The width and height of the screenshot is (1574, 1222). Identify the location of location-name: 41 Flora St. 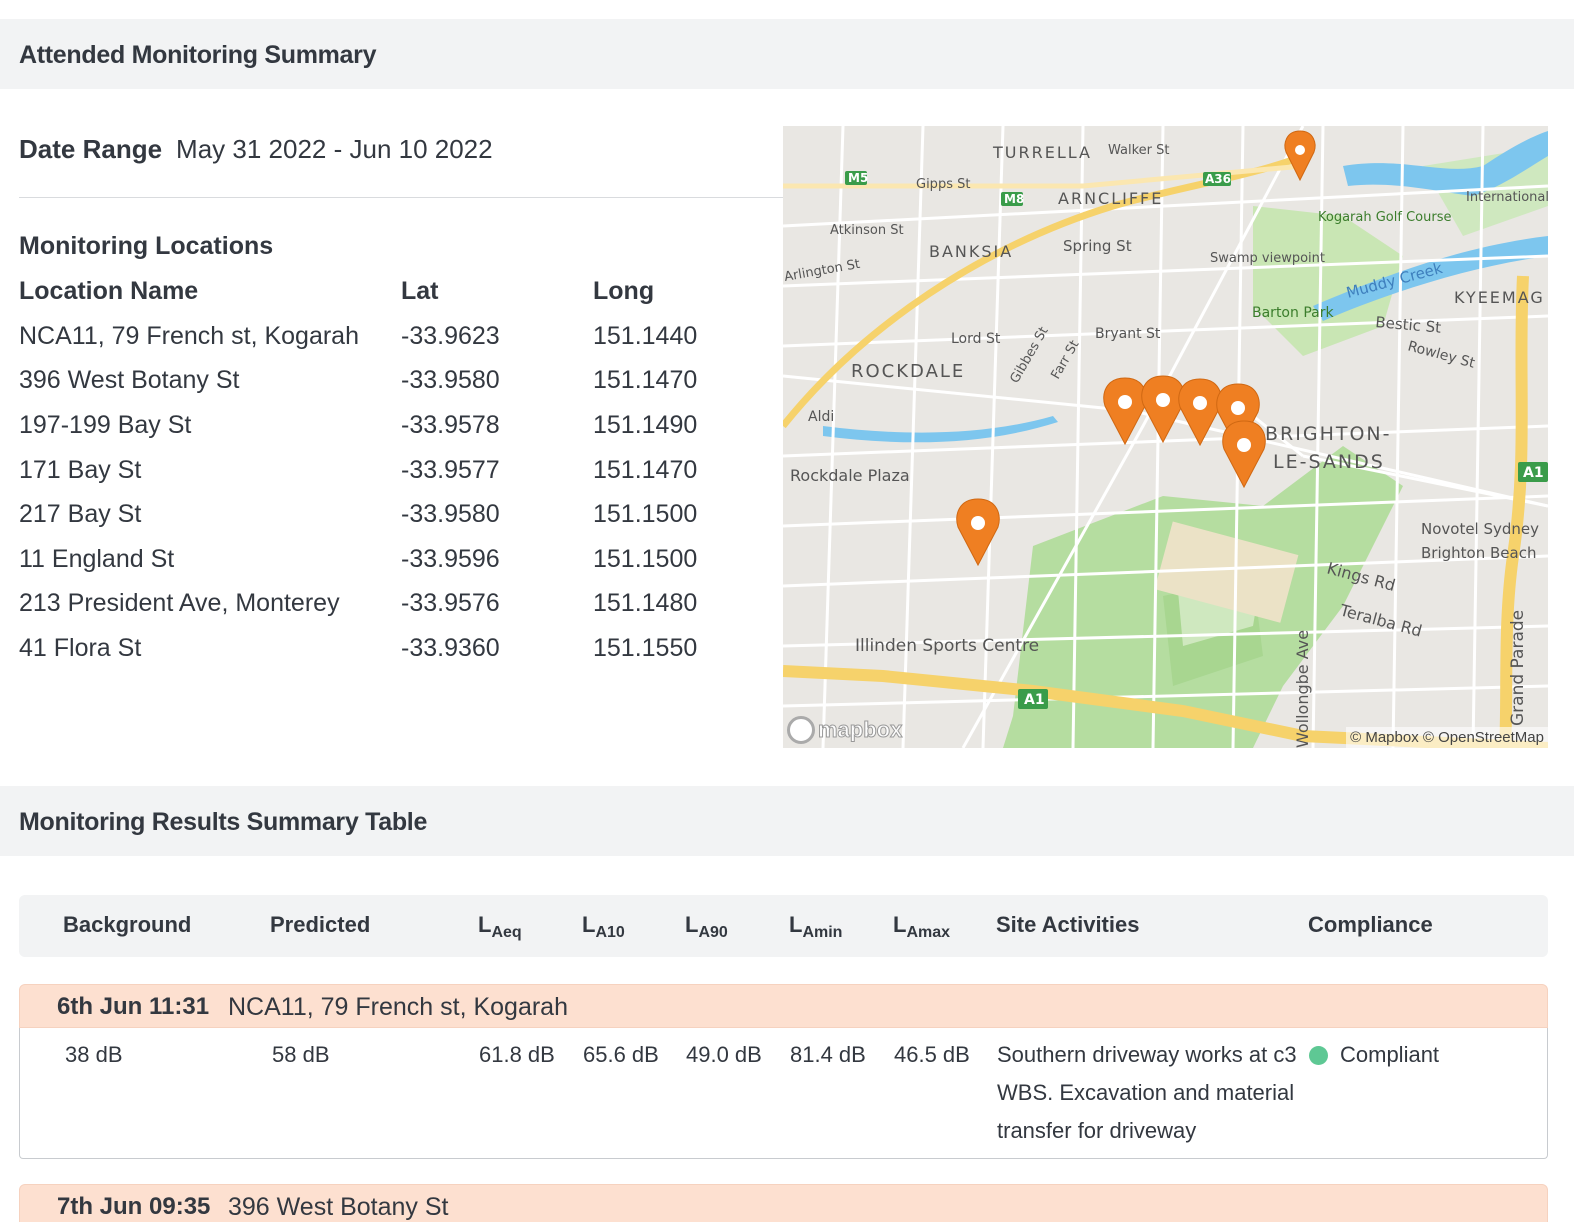
(80, 647).